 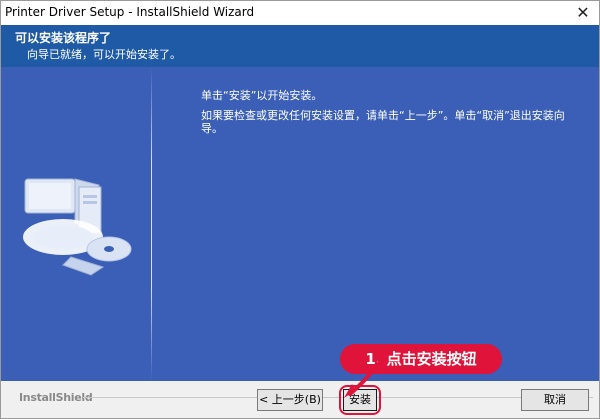 I want to click on highlight-circle, so click(x=360, y=400).